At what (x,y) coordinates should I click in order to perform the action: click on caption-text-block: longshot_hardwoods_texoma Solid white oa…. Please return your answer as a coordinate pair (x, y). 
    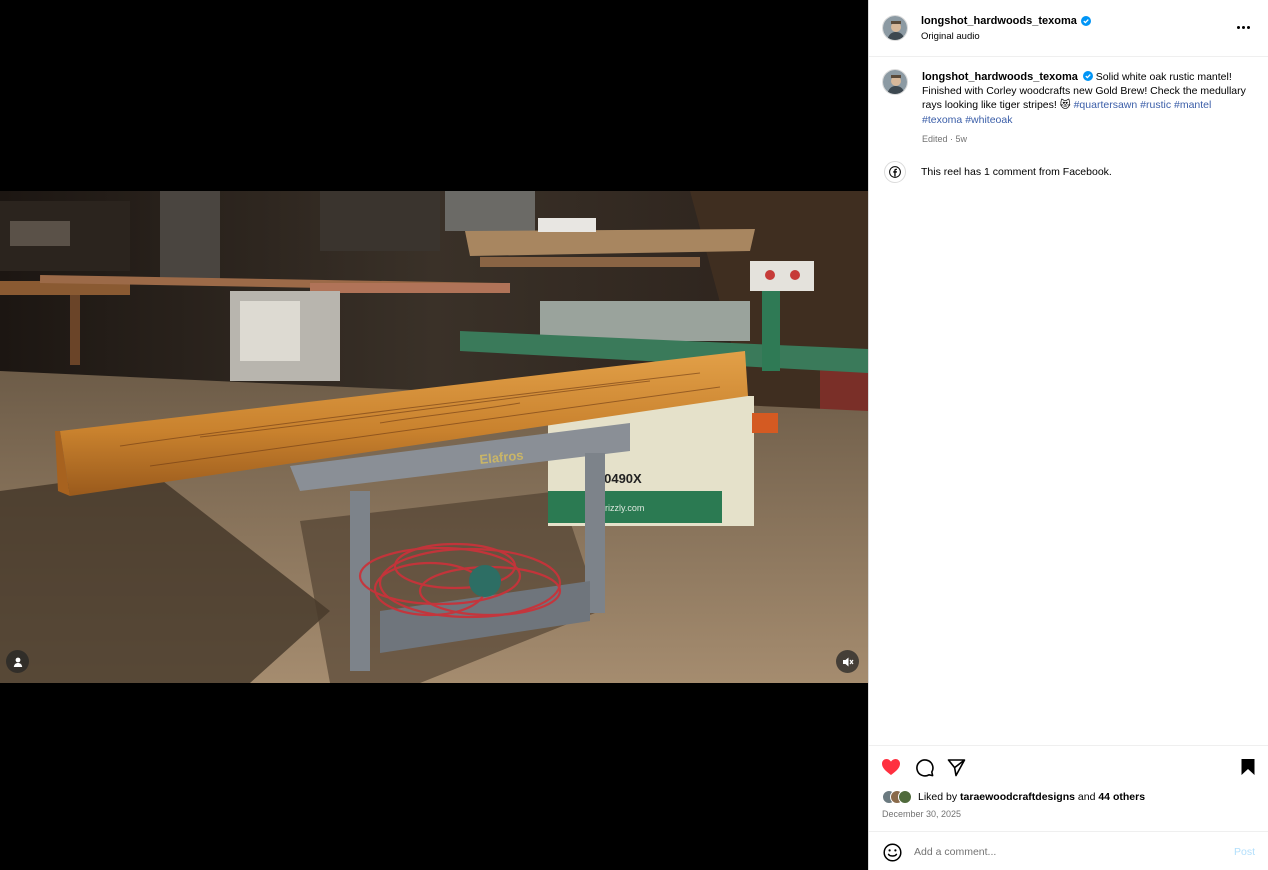
    Looking at the image, I should click on (1087, 98).